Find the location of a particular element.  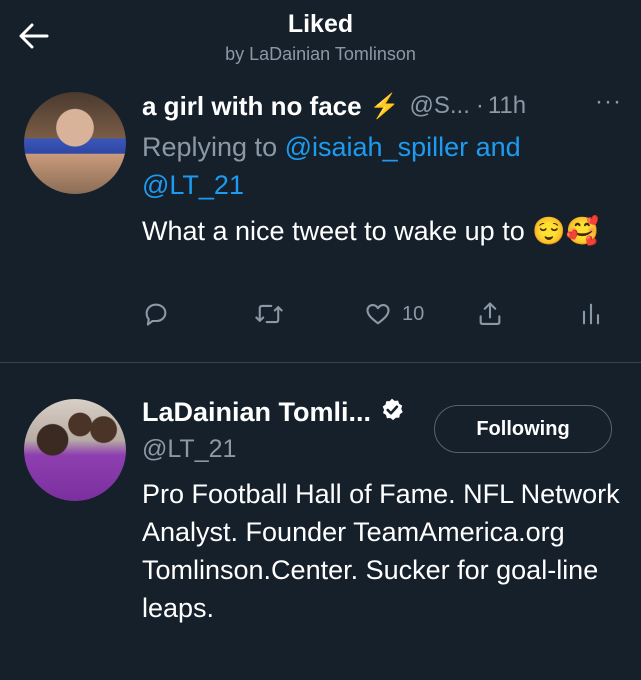

share-icon is located at coordinates (490, 314).